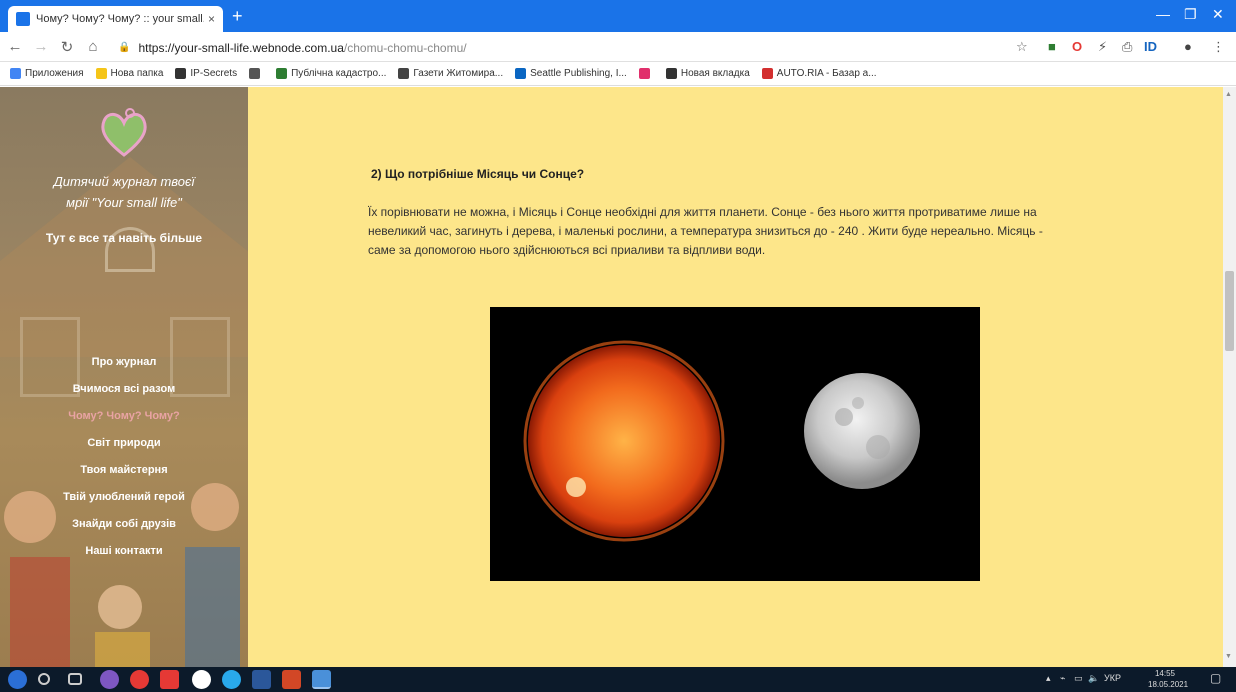  I want to click on sidebar-nav-item: Наші контакти, so click(124, 551).